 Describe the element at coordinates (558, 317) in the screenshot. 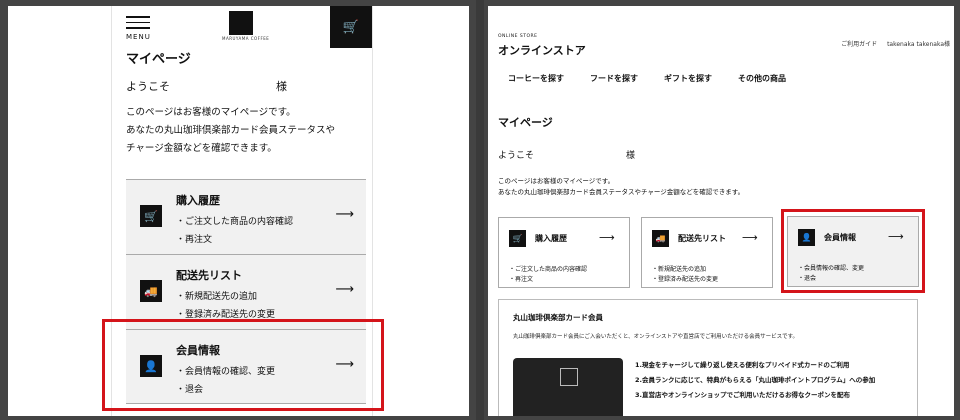

I see `club-title: 丸山珈琲倶楽部カード会員` at that location.